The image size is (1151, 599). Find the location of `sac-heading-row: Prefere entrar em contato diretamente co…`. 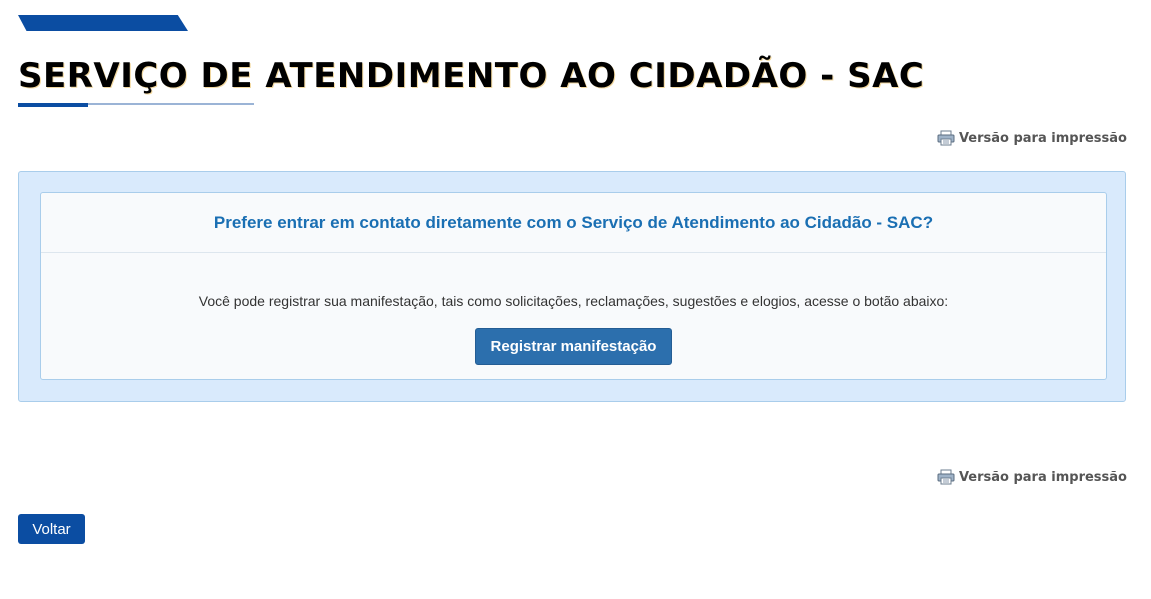

sac-heading-row: Prefere entrar em contato diretamente co… is located at coordinates (573, 223).